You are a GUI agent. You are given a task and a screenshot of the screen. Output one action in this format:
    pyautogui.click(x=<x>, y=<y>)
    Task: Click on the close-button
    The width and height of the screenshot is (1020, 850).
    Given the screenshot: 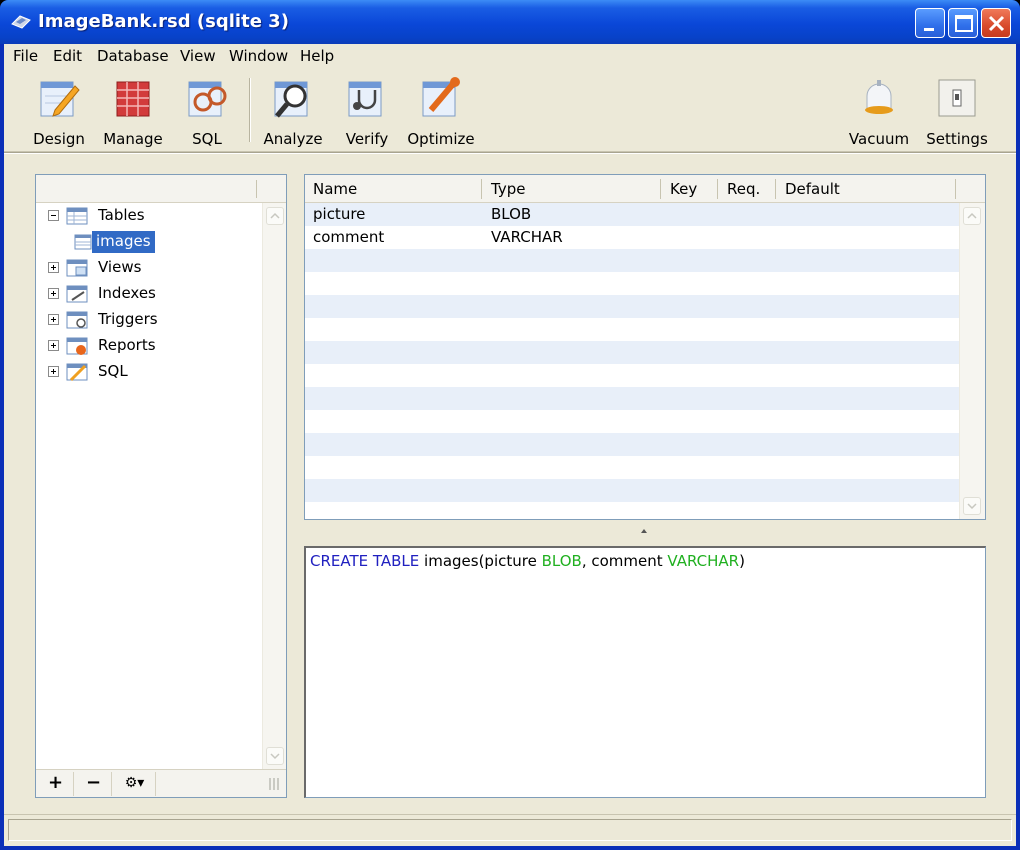 What is the action you would take?
    pyautogui.click(x=996, y=23)
    